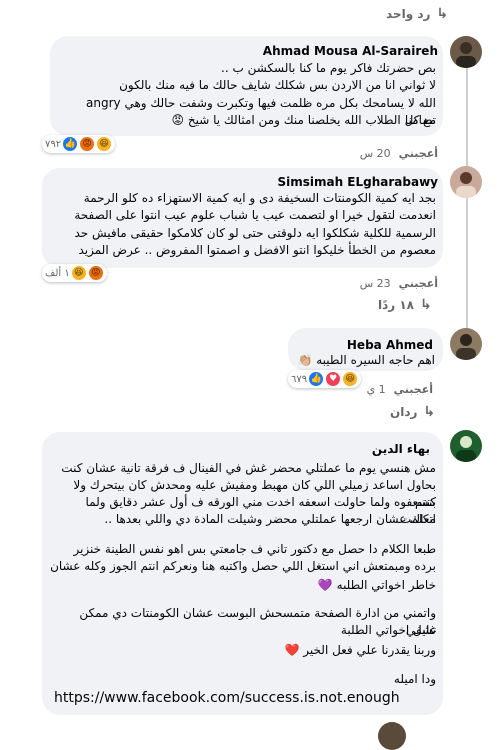  I want to click on comment-line: اهم حاجه السيره الطيبه 👏🏼, so click(366, 360).